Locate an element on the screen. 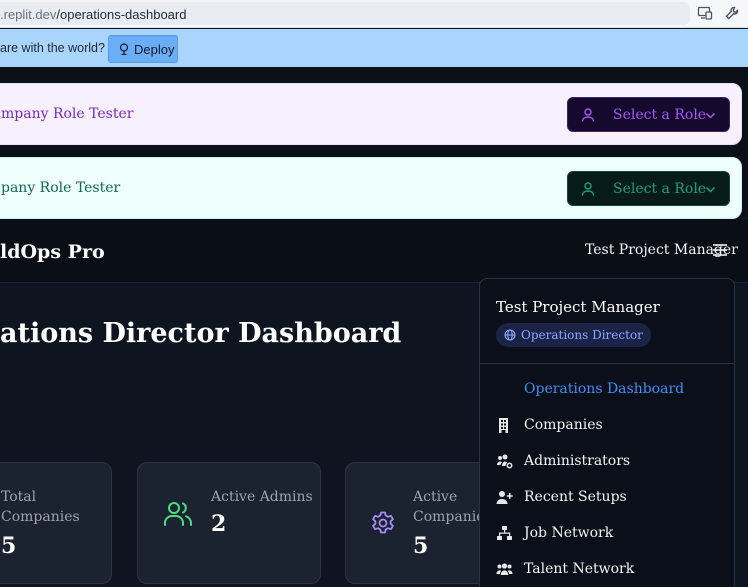 This screenshot has width=748, height=587. role-tester-label: mpany Role Tester is located at coordinates (67, 114).